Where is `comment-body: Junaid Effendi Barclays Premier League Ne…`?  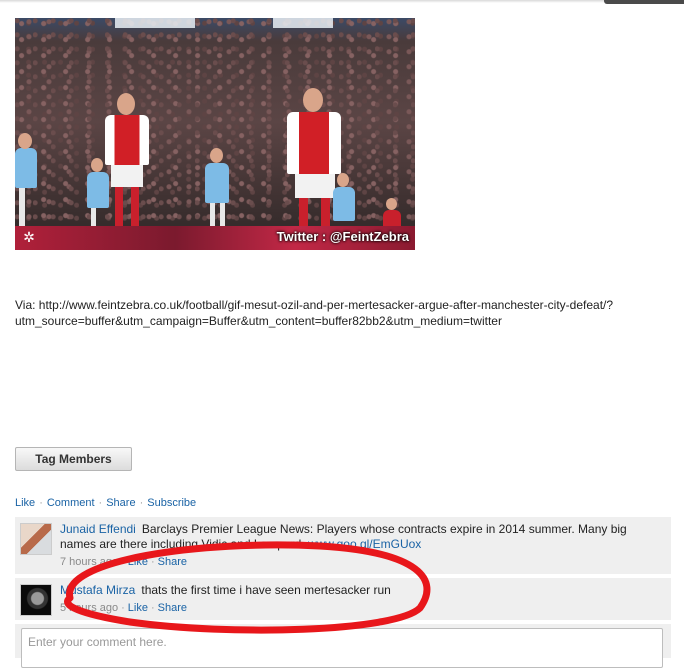
comment-body: Junaid Effendi Barclays Premier League Ne… is located at coordinates (362, 537).